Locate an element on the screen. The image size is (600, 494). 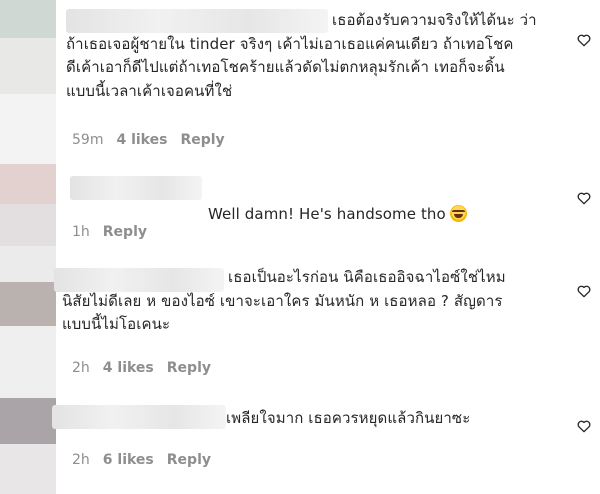
comment-timestamp: 1h is located at coordinates (81, 232).